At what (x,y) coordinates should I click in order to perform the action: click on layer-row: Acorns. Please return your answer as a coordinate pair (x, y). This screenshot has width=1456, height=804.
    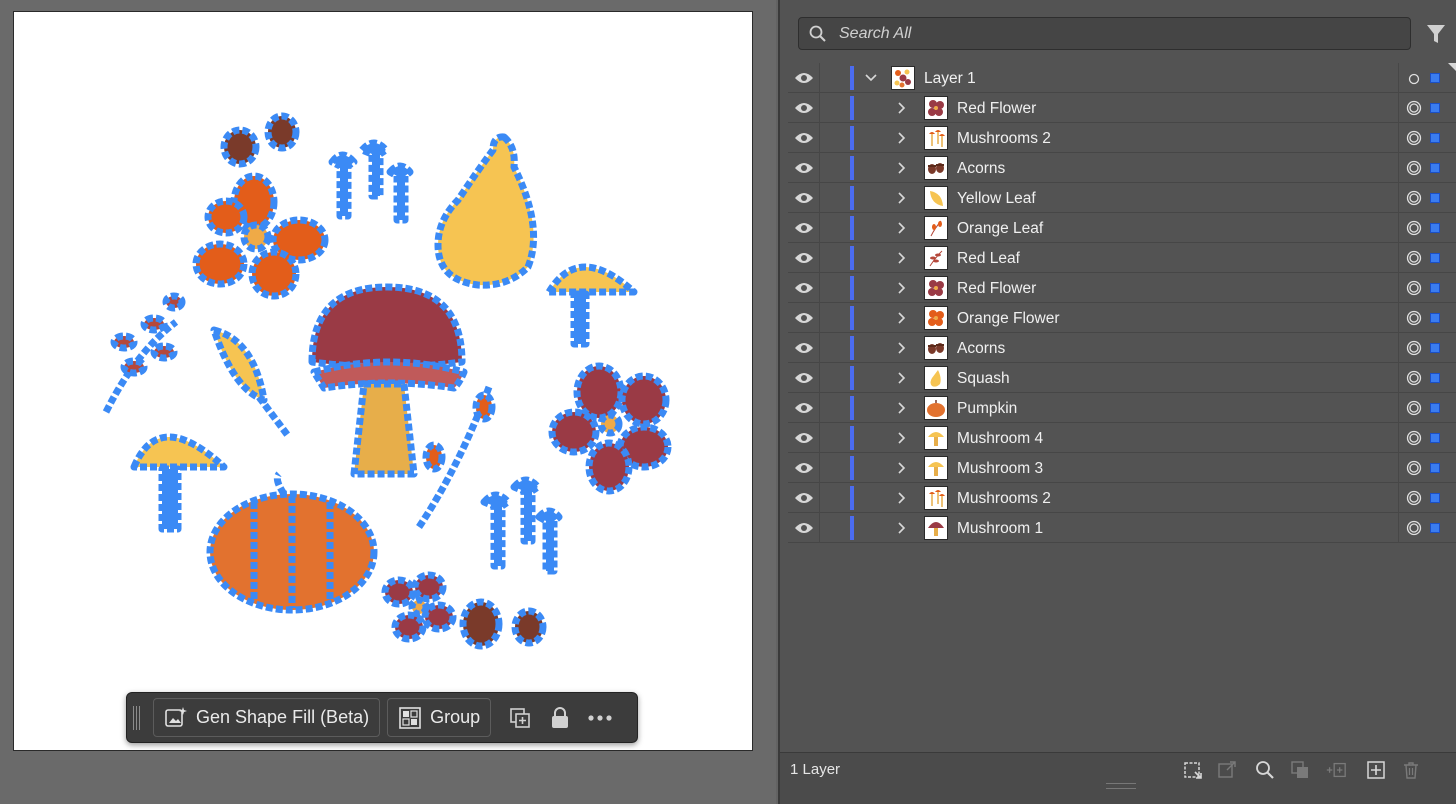
    Looking at the image, I should click on (1122, 348).